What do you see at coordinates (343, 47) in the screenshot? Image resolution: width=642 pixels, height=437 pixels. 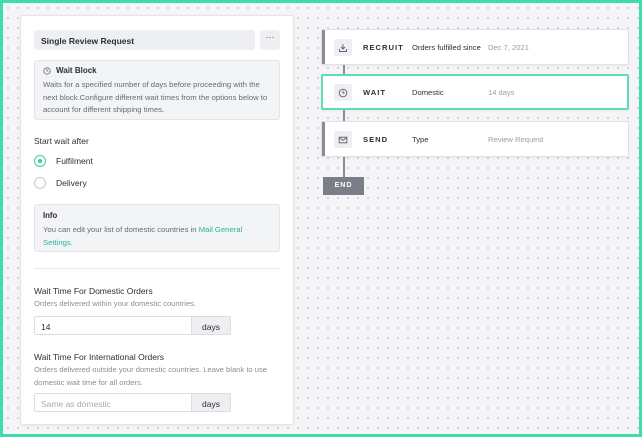 I see `inbox-download-icon` at bounding box center [343, 47].